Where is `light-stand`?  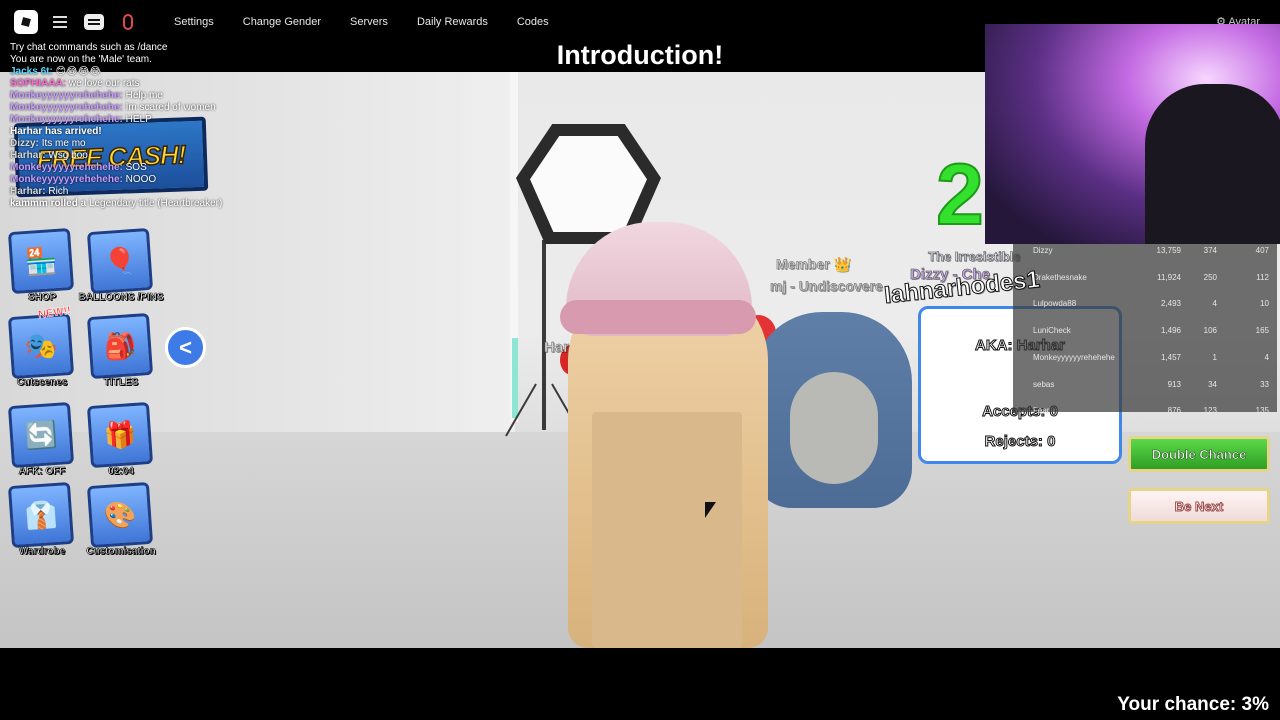 light-stand is located at coordinates (544, 335).